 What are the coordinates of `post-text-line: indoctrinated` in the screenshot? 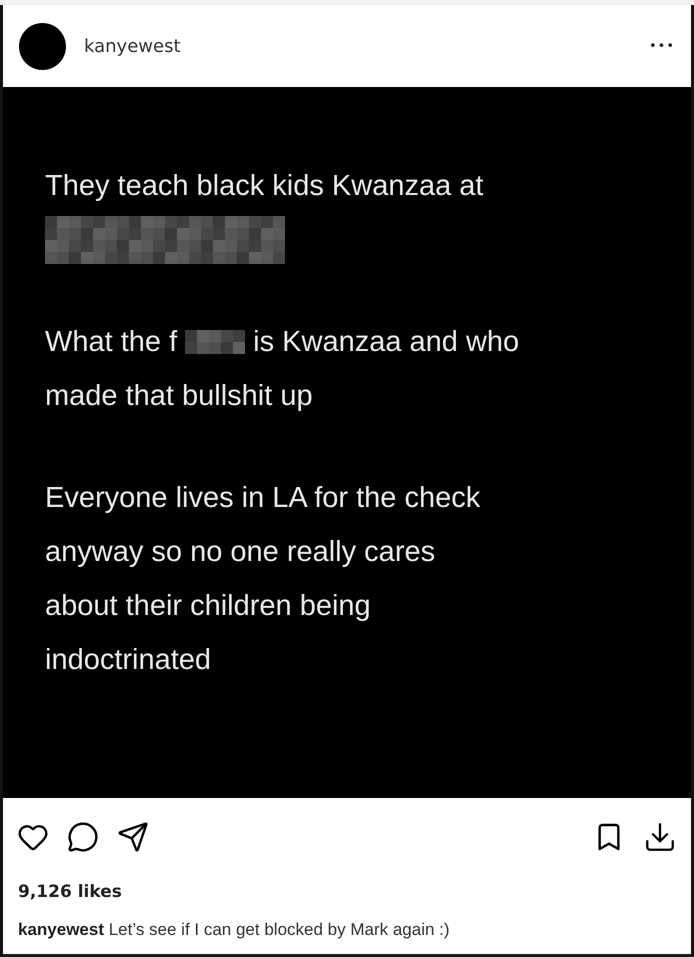 It's located at (128, 660).